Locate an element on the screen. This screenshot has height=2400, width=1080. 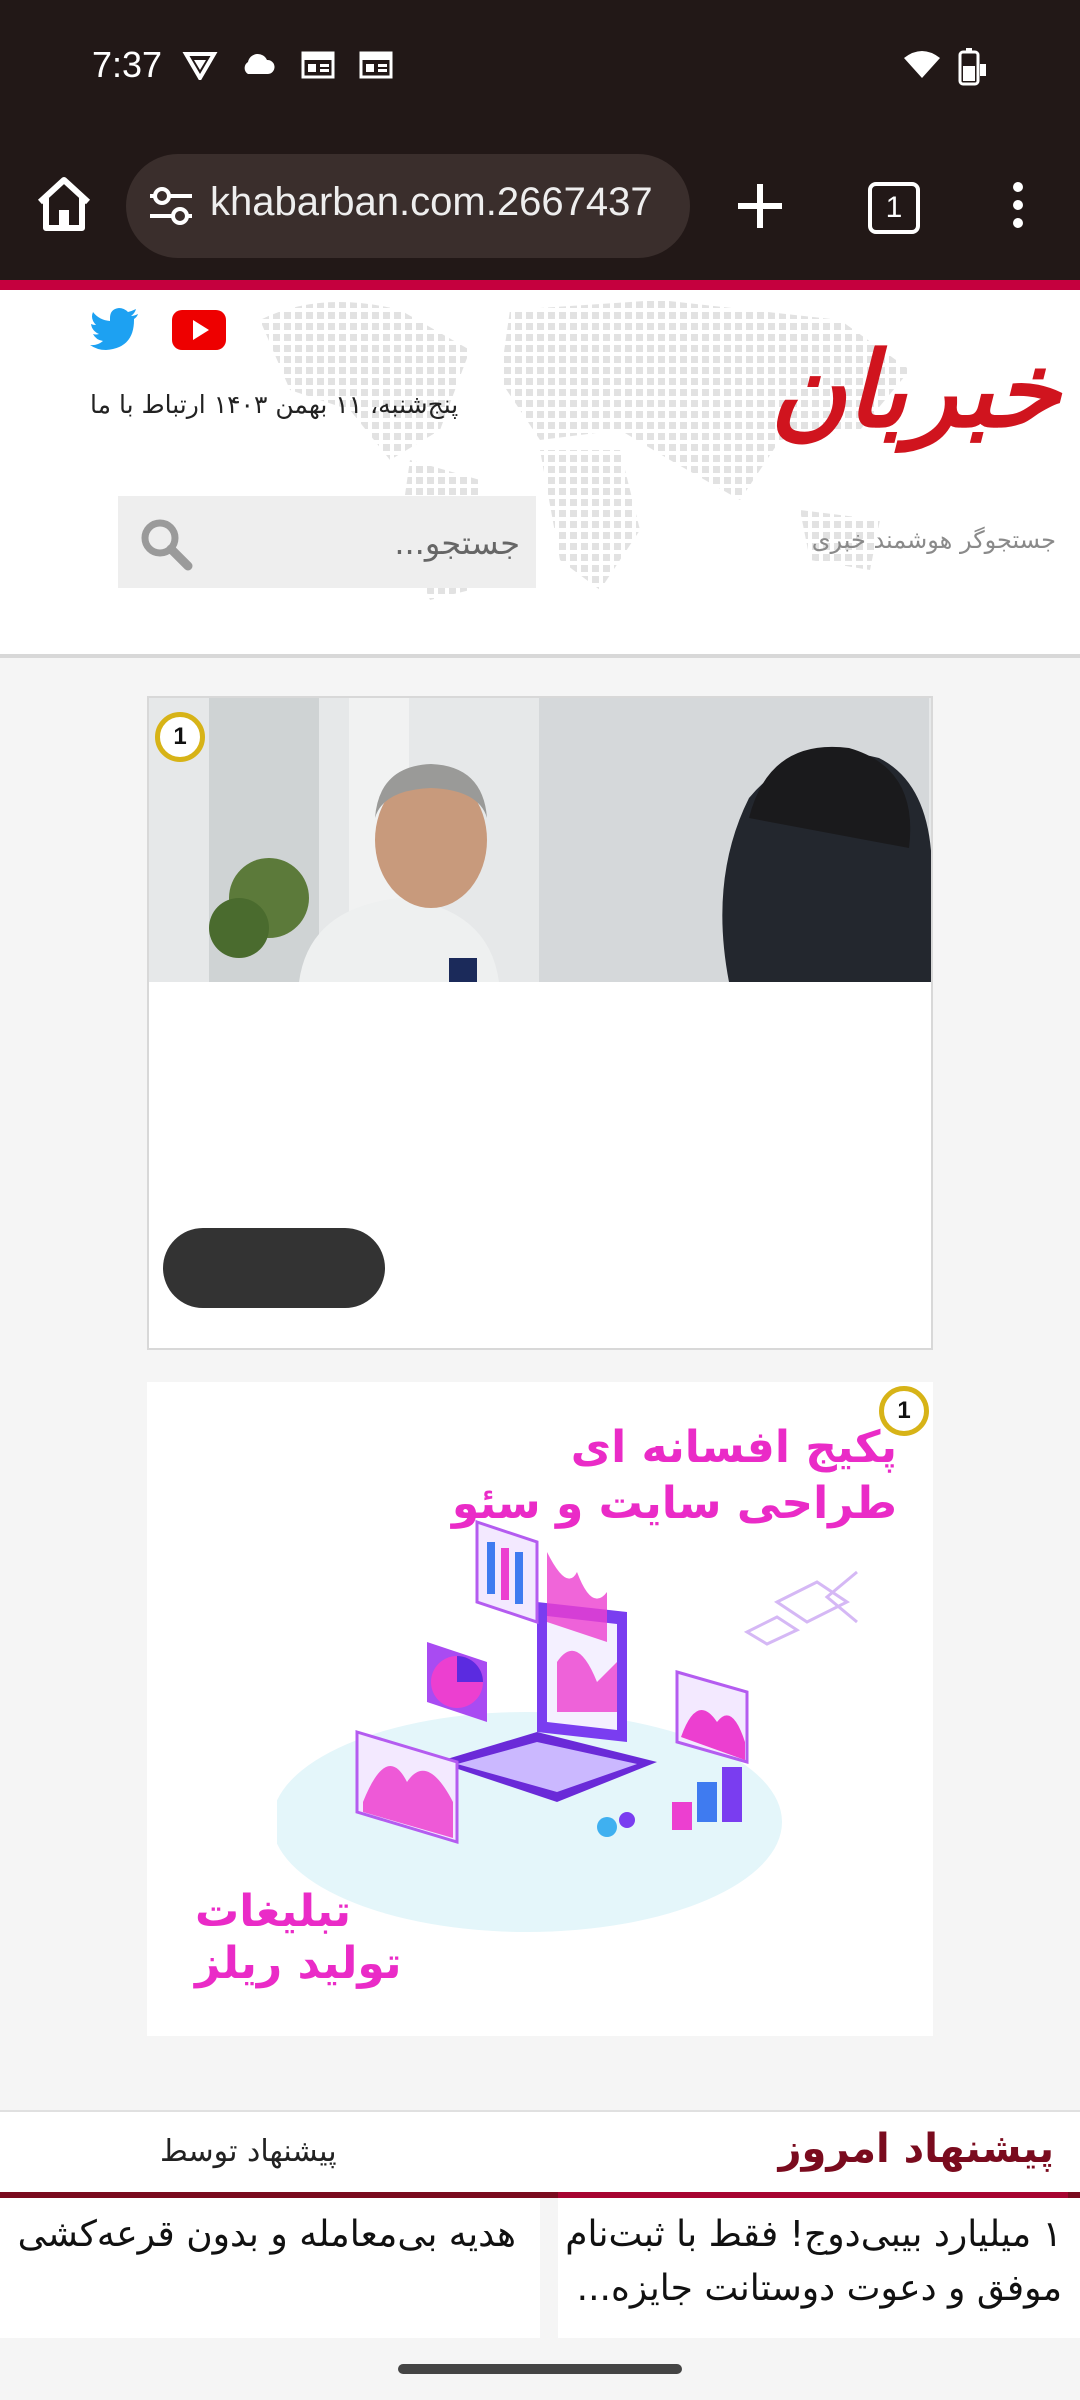
tab-switcher-button: 1 is located at coordinates (894, 208).